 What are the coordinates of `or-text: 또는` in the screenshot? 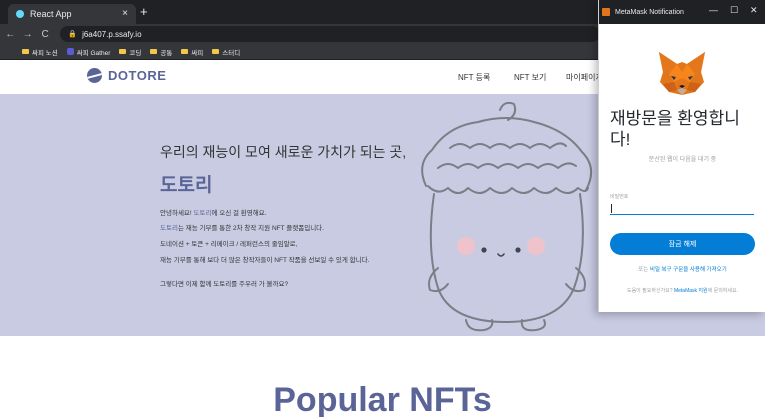 It's located at (644, 270).